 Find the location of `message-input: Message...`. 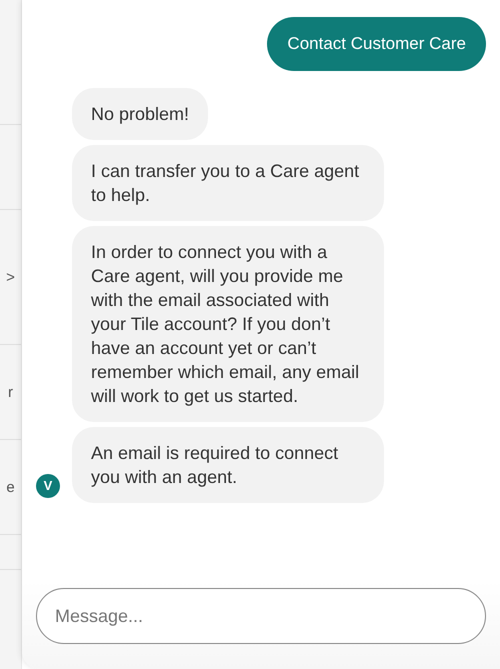

message-input: Message... is located at coordinates (261, 616).